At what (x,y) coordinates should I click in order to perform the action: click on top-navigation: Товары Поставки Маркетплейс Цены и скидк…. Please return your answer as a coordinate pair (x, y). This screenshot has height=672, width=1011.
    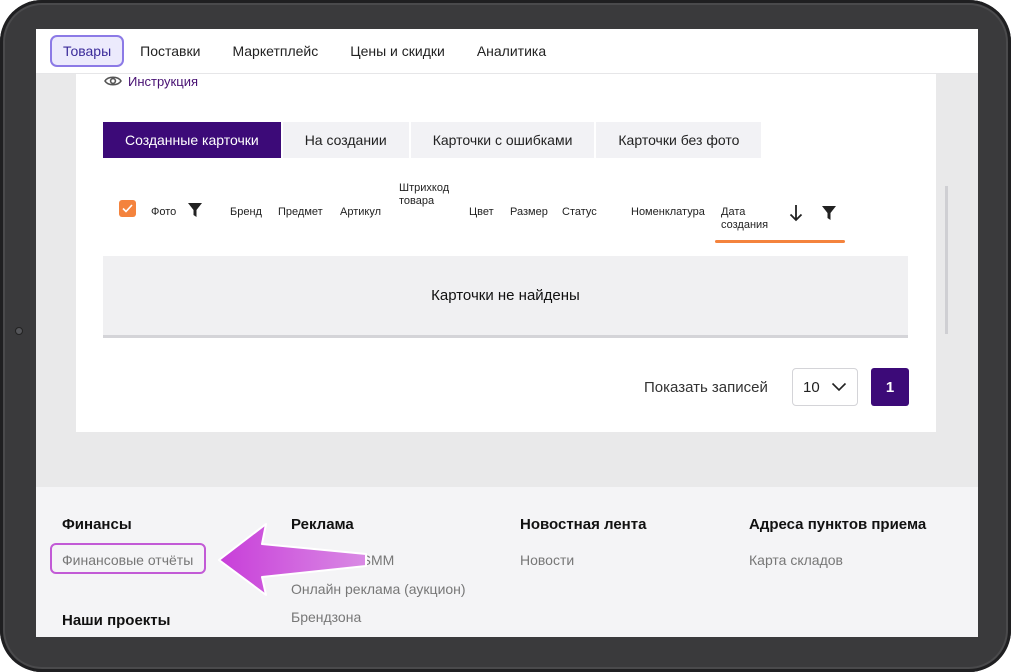
    Looking at the image, I should click on (507, 51).